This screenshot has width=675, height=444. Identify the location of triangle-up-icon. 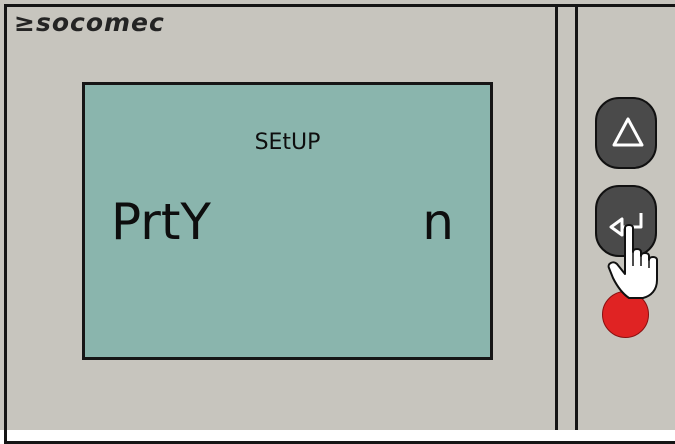
(628, 132).